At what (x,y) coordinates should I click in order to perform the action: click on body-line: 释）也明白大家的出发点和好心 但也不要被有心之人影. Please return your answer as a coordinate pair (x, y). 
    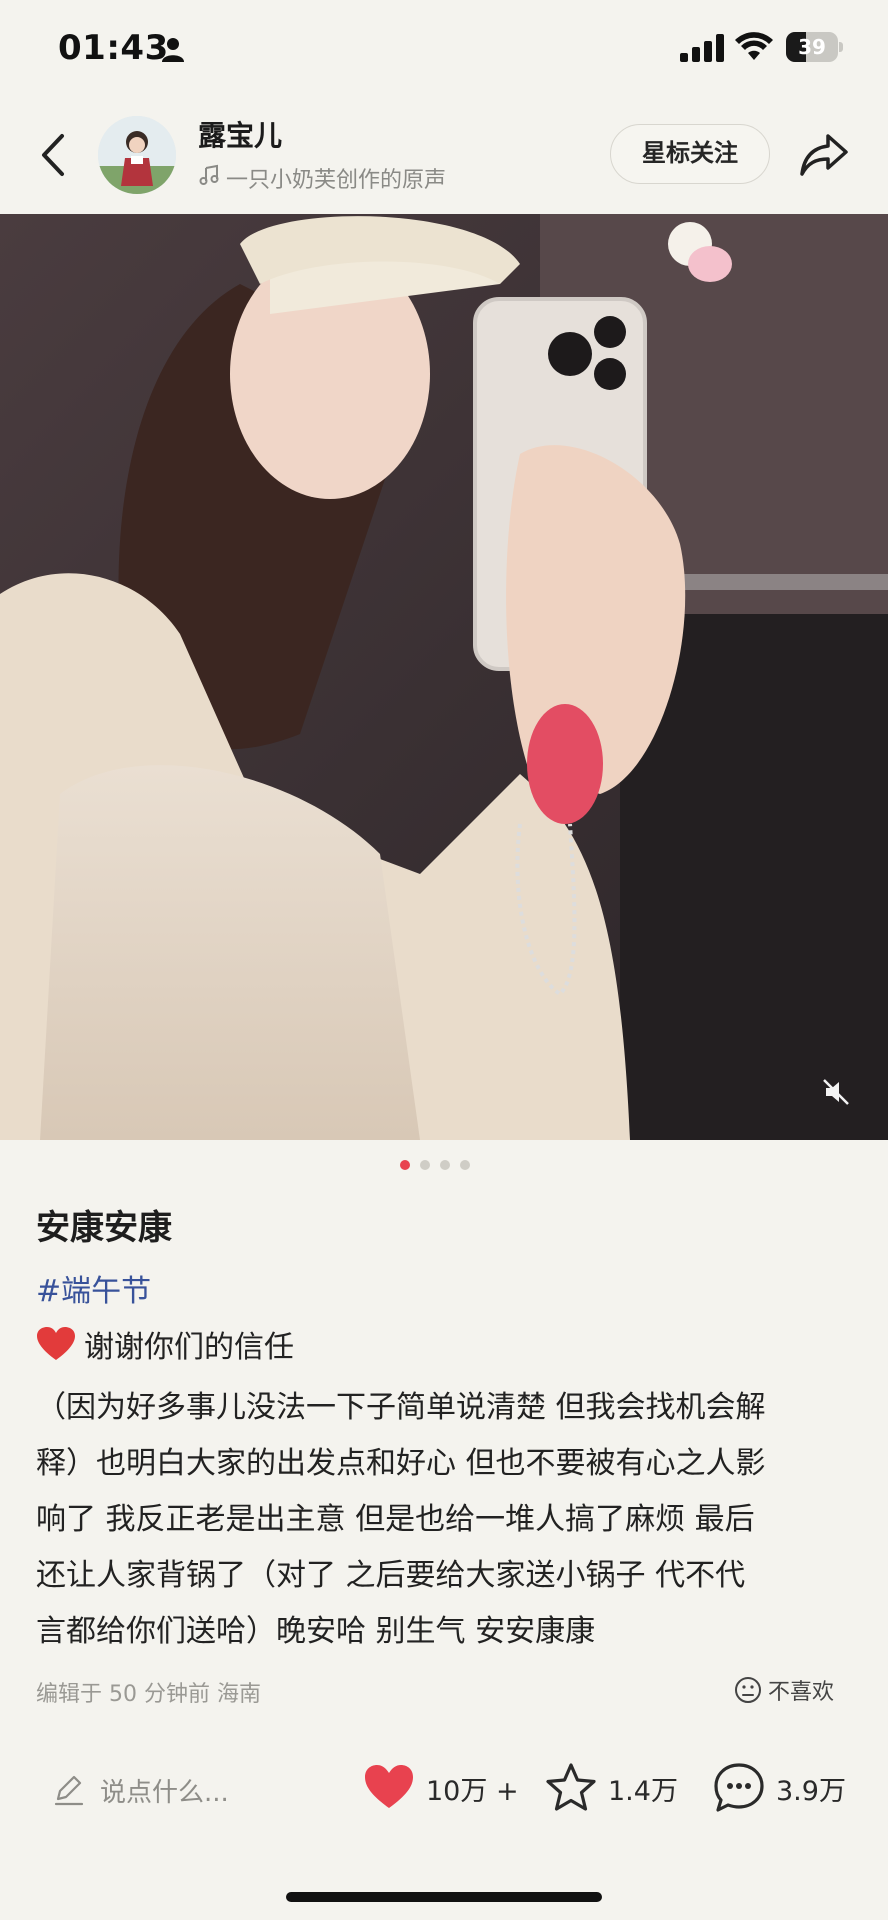
    Looking at the image, I should click on (401, 1463).